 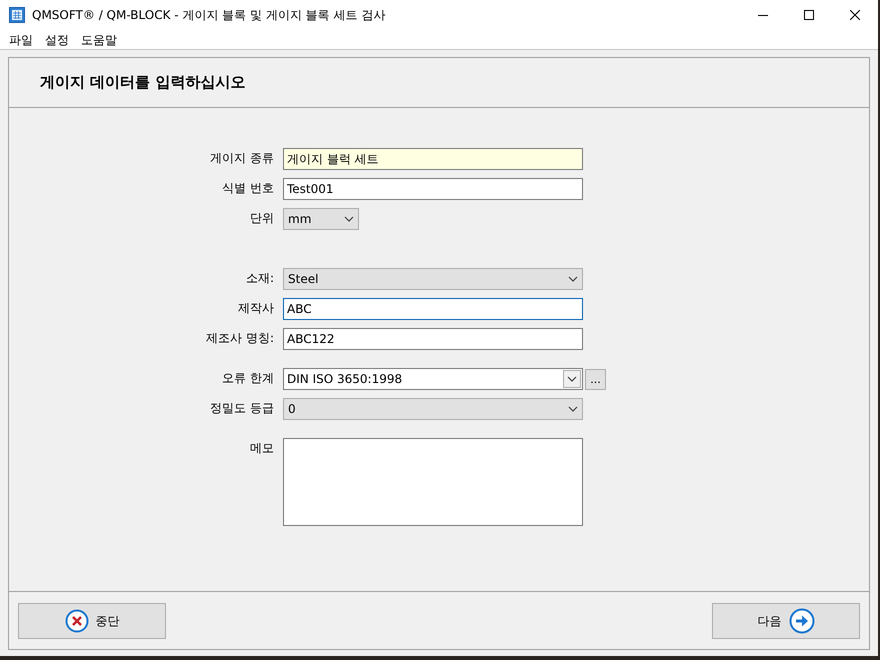 What do you see at coordinates (143, 83) in the screenshot?
I see `page-heading: 게이지 데이터를 입력하십시오` at bounding box center [143, 83].